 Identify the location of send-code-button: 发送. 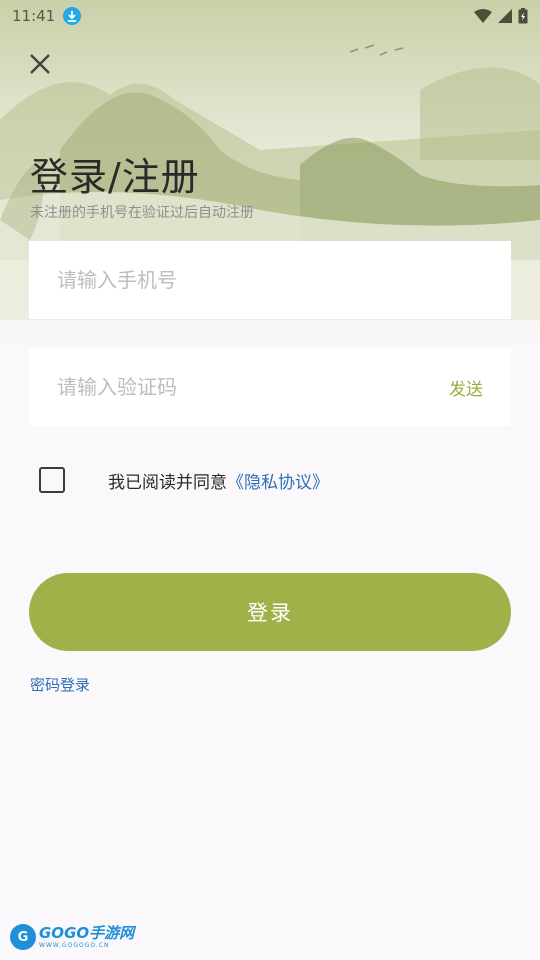
(466, 387).